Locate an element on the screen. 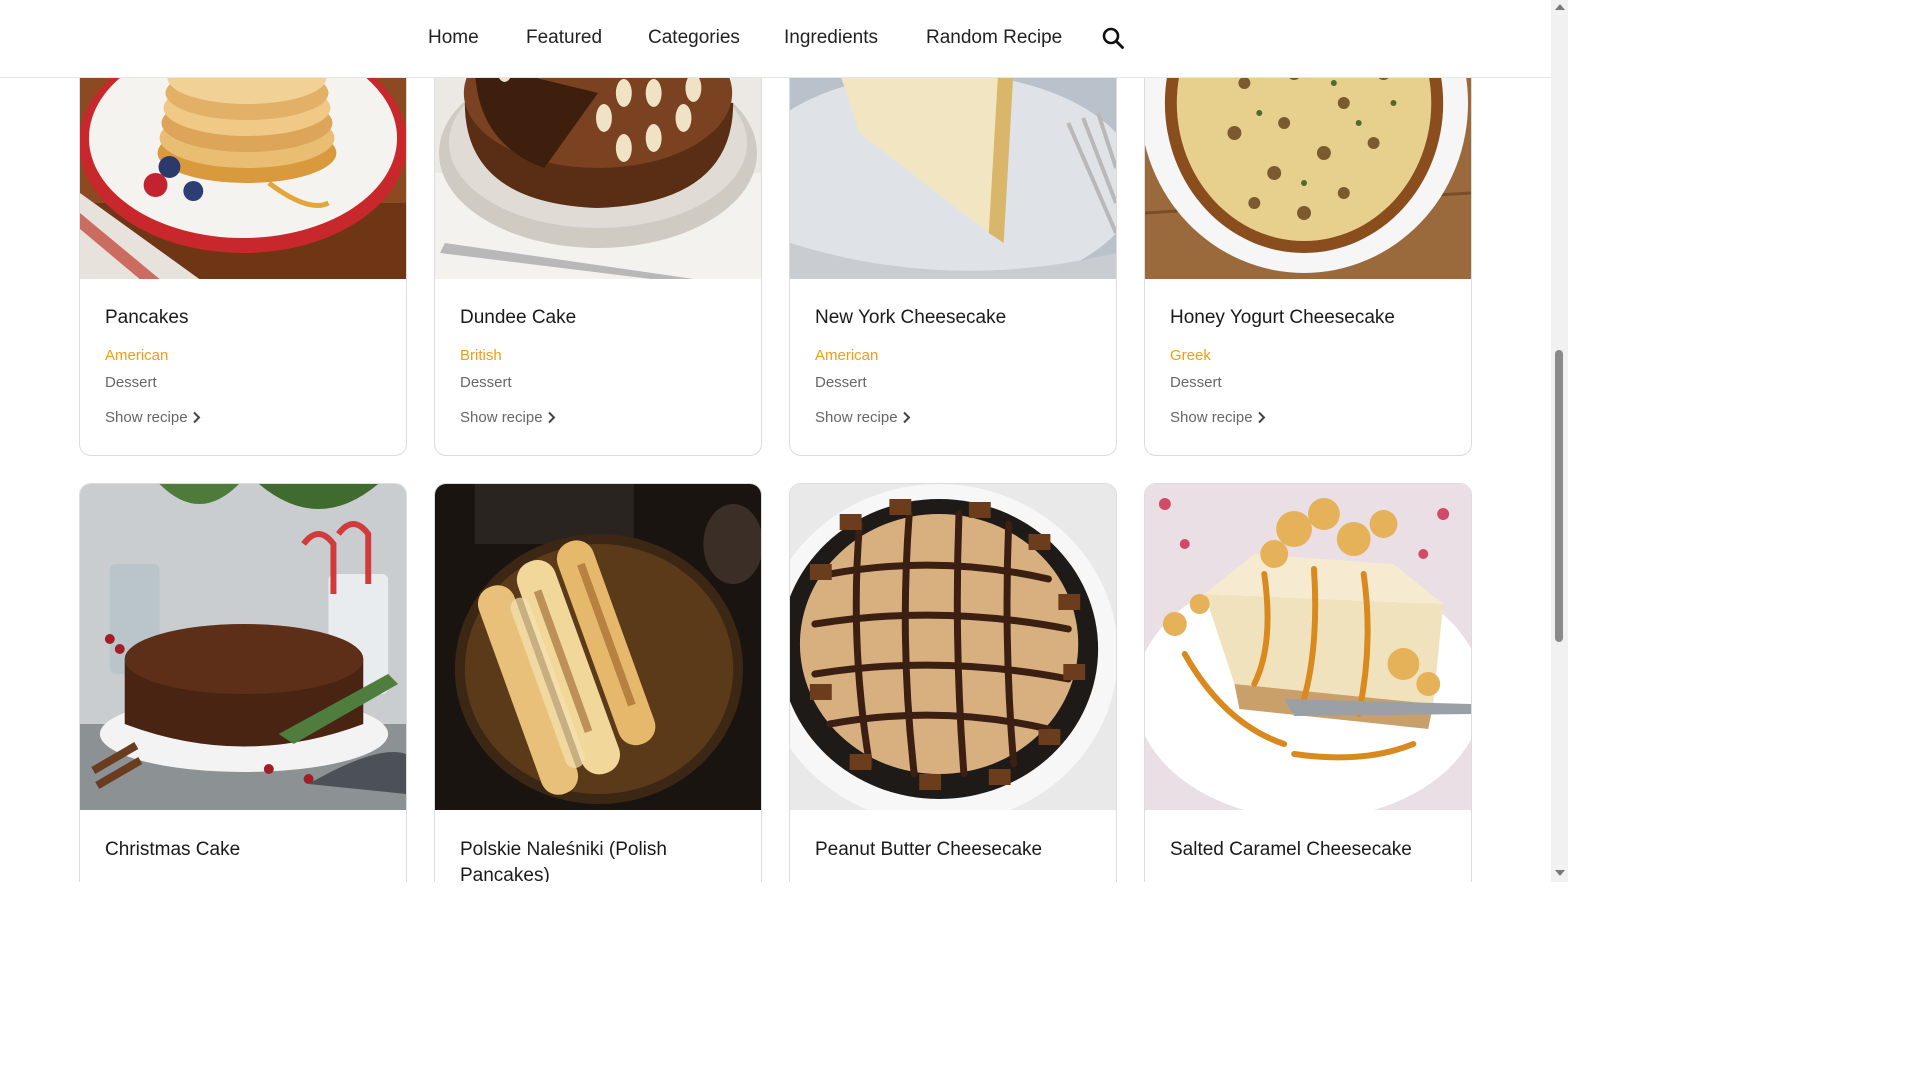 This screenshot has height=1080, width=1920. search-icon is located at coordinates (1113, 38).